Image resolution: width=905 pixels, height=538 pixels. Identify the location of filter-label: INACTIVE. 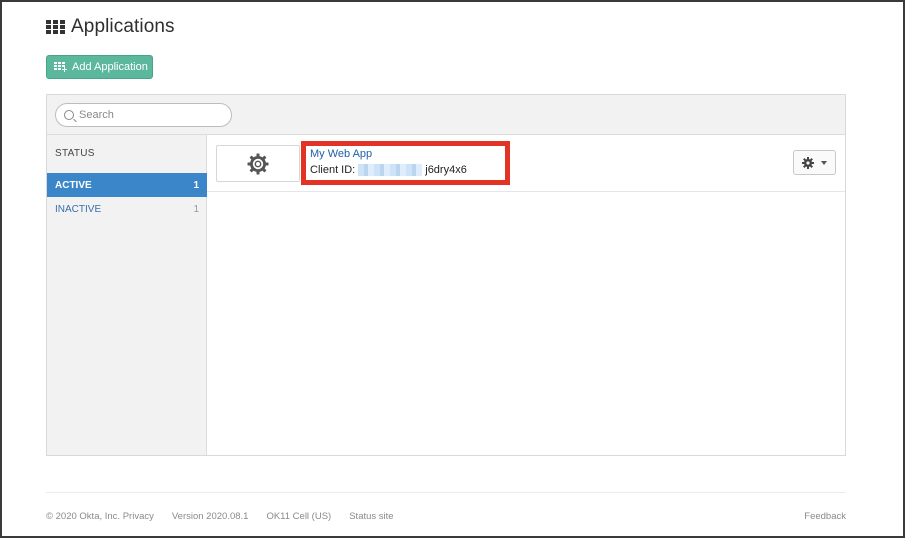
(78, 209).